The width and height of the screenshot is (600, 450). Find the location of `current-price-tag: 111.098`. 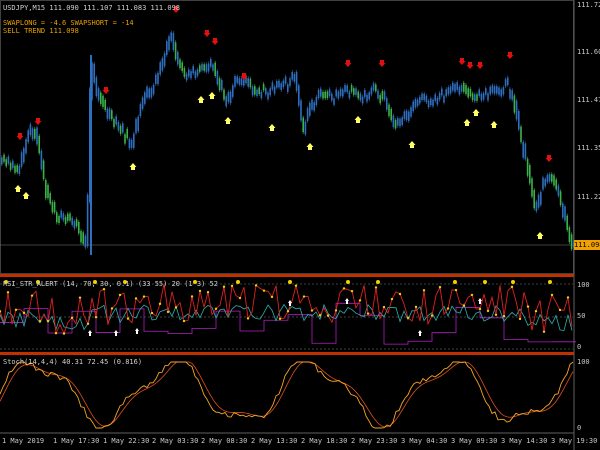

current-price-tag: 111.098 is located at coordinates (587, 245).